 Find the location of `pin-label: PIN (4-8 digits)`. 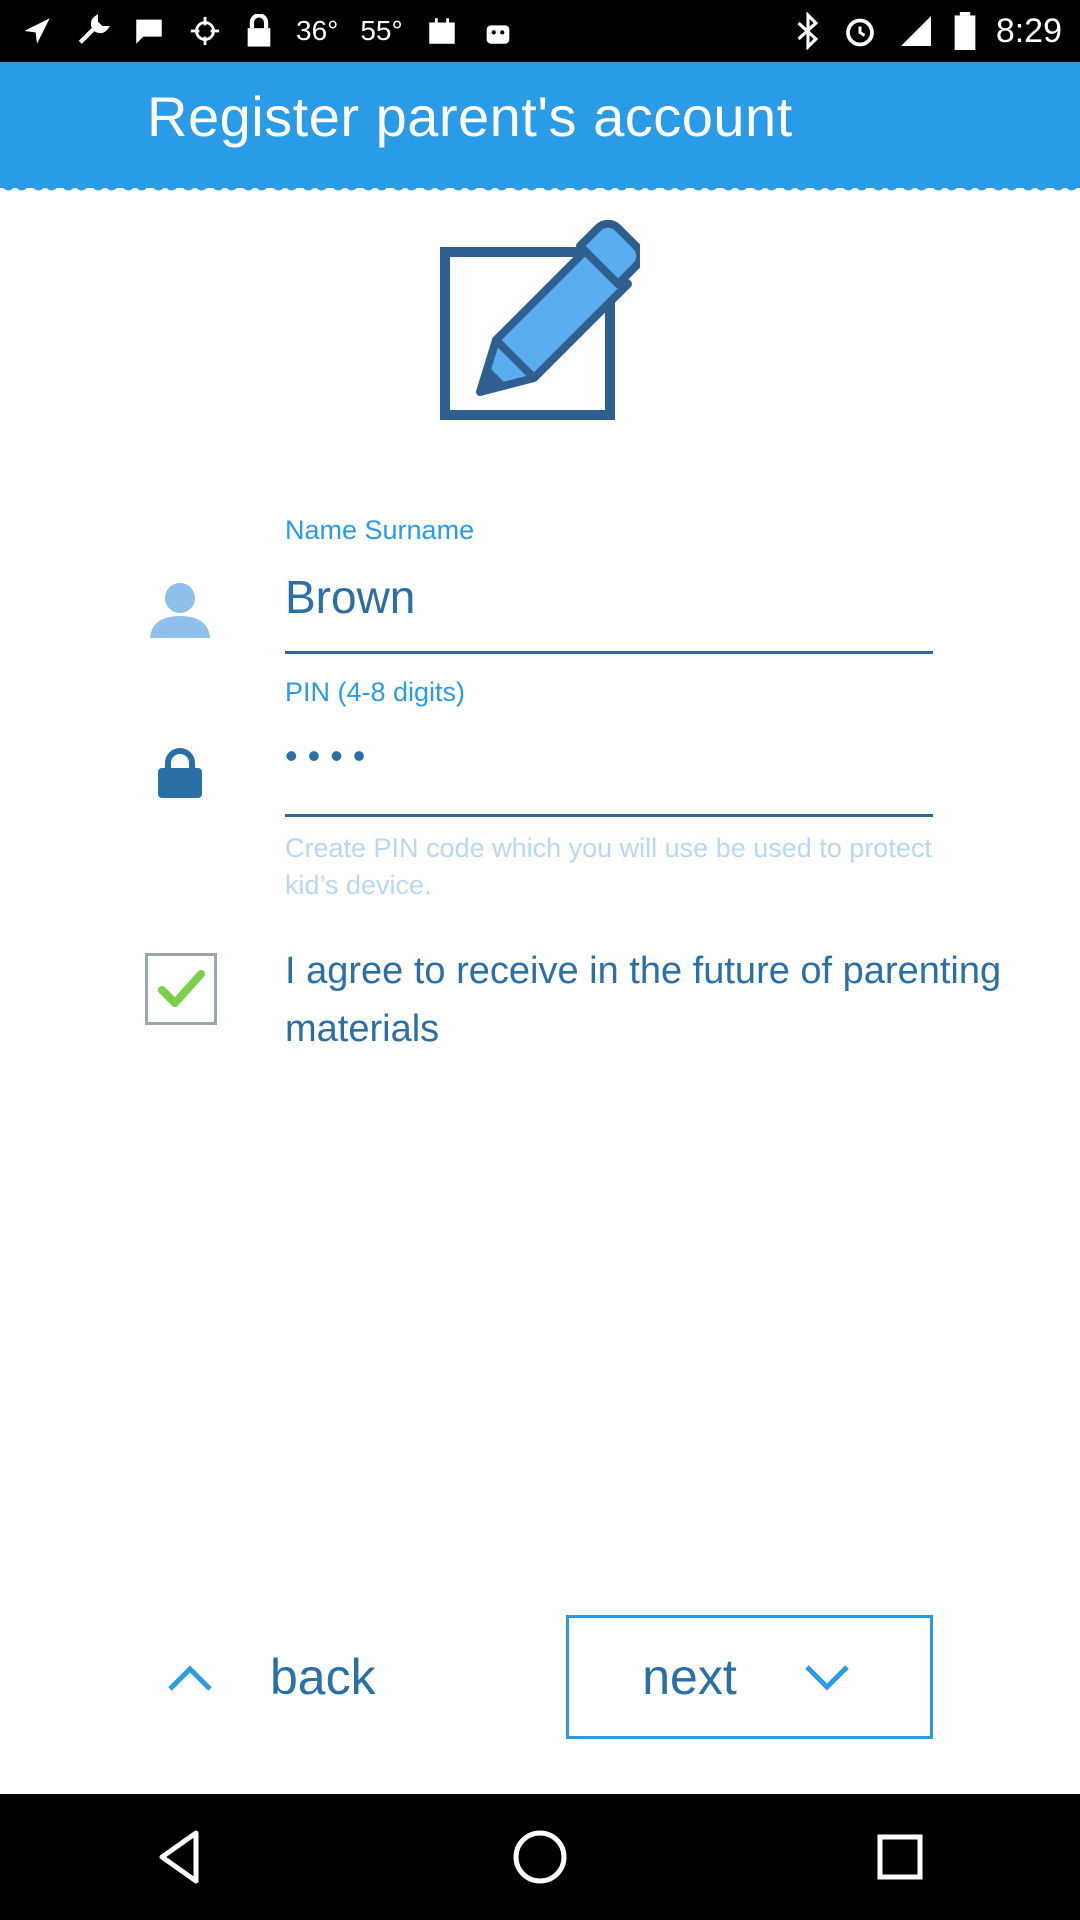

pin-label: PIN (4-8 digits) is located at coordinates (375, 692).